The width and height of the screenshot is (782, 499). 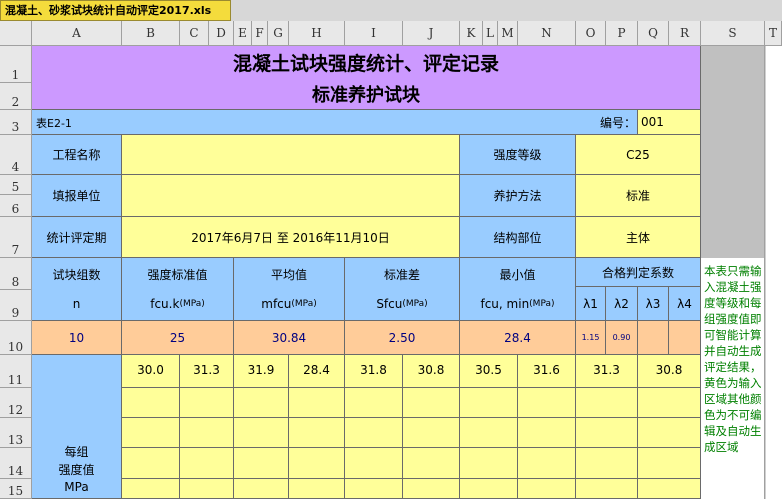 I want to click on group-count-header: 试块组数 n, so click(x=77, y=289).